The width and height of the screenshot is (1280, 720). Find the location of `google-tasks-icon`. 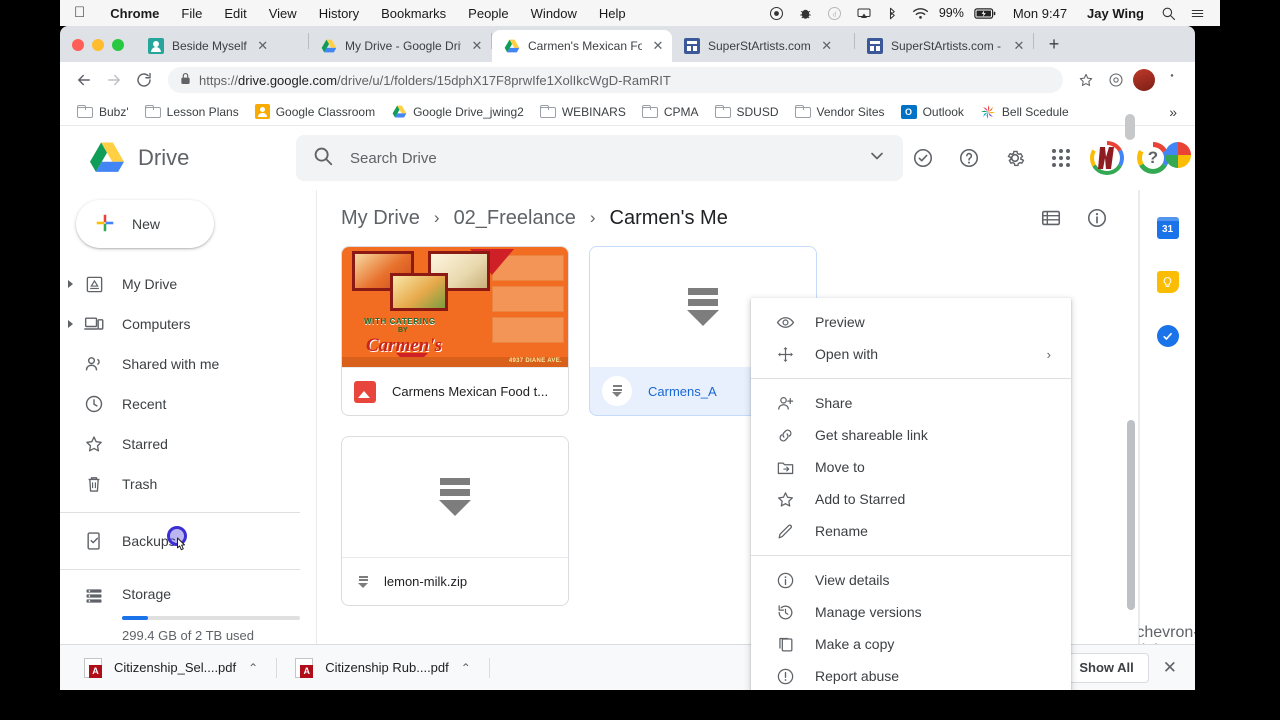

google-tasks-icon is located at coordinates (1168, 336).